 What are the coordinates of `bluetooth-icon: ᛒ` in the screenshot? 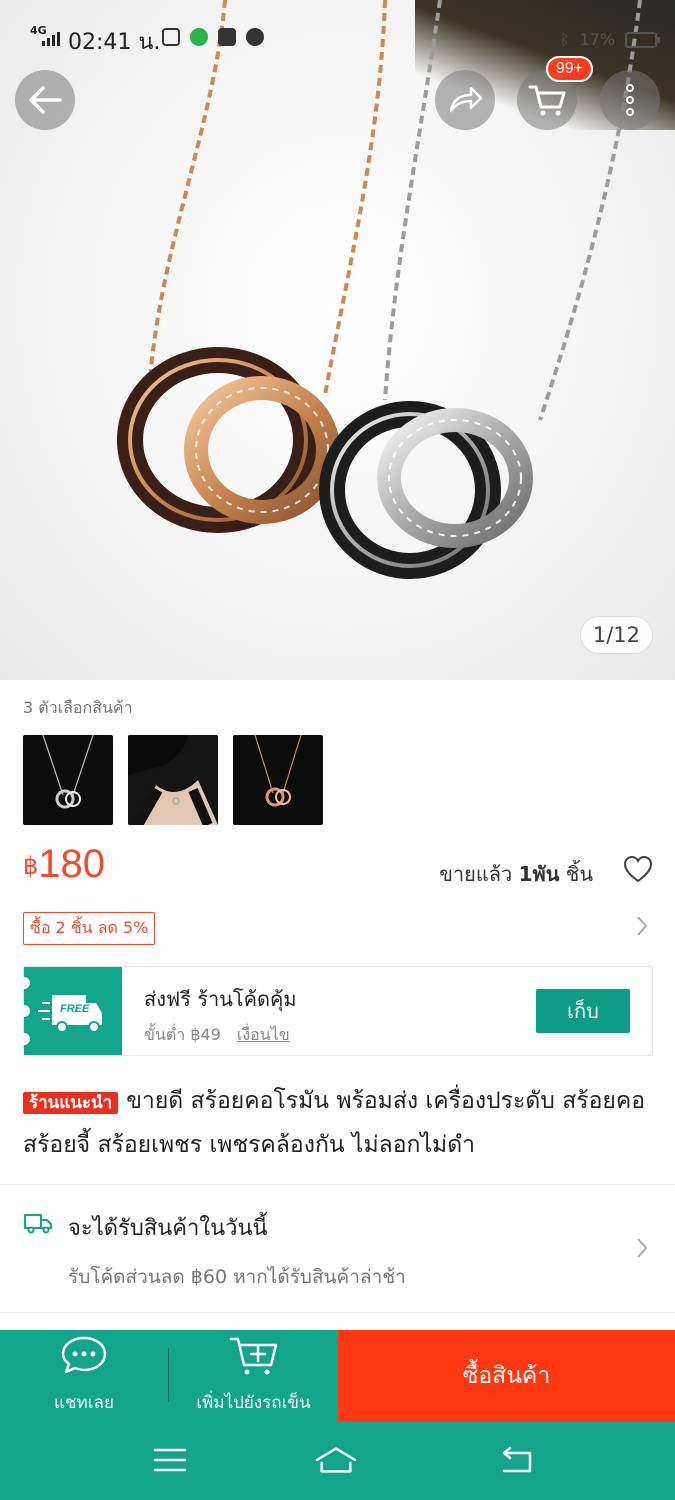 It's located at (564, 39).